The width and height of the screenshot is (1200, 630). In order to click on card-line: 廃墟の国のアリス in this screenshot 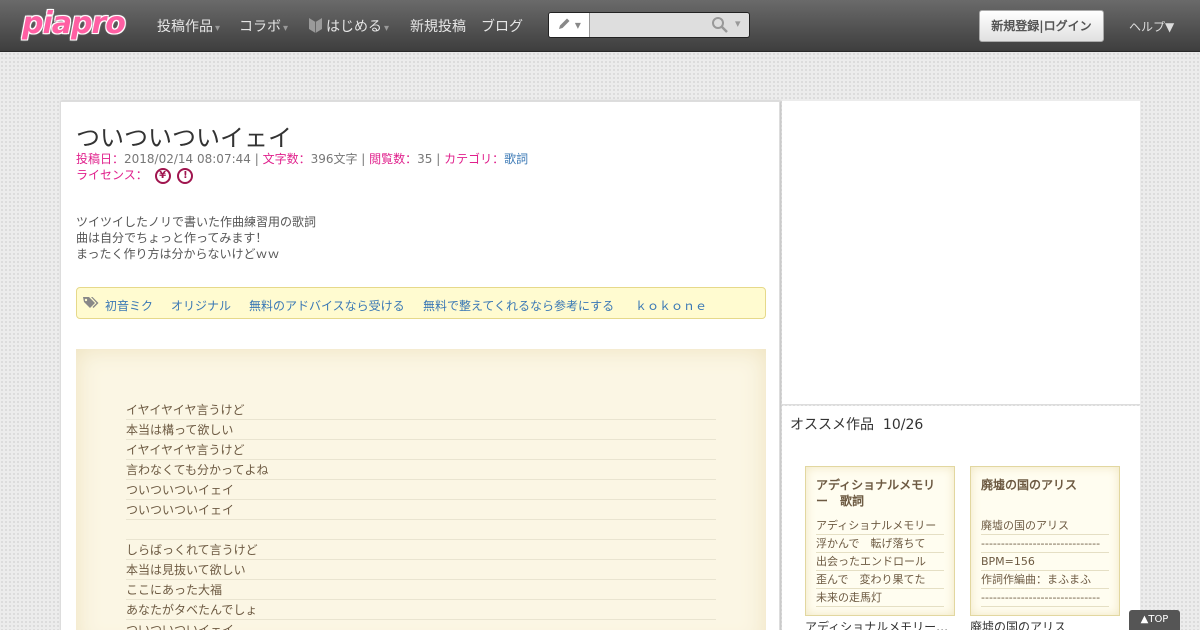, I will do `click(1045, 526)`.